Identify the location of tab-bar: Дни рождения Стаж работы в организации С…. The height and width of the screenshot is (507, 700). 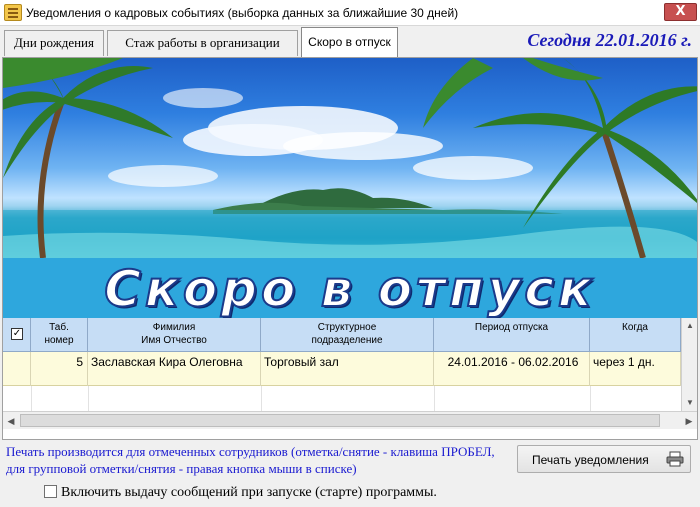
(350, 42).